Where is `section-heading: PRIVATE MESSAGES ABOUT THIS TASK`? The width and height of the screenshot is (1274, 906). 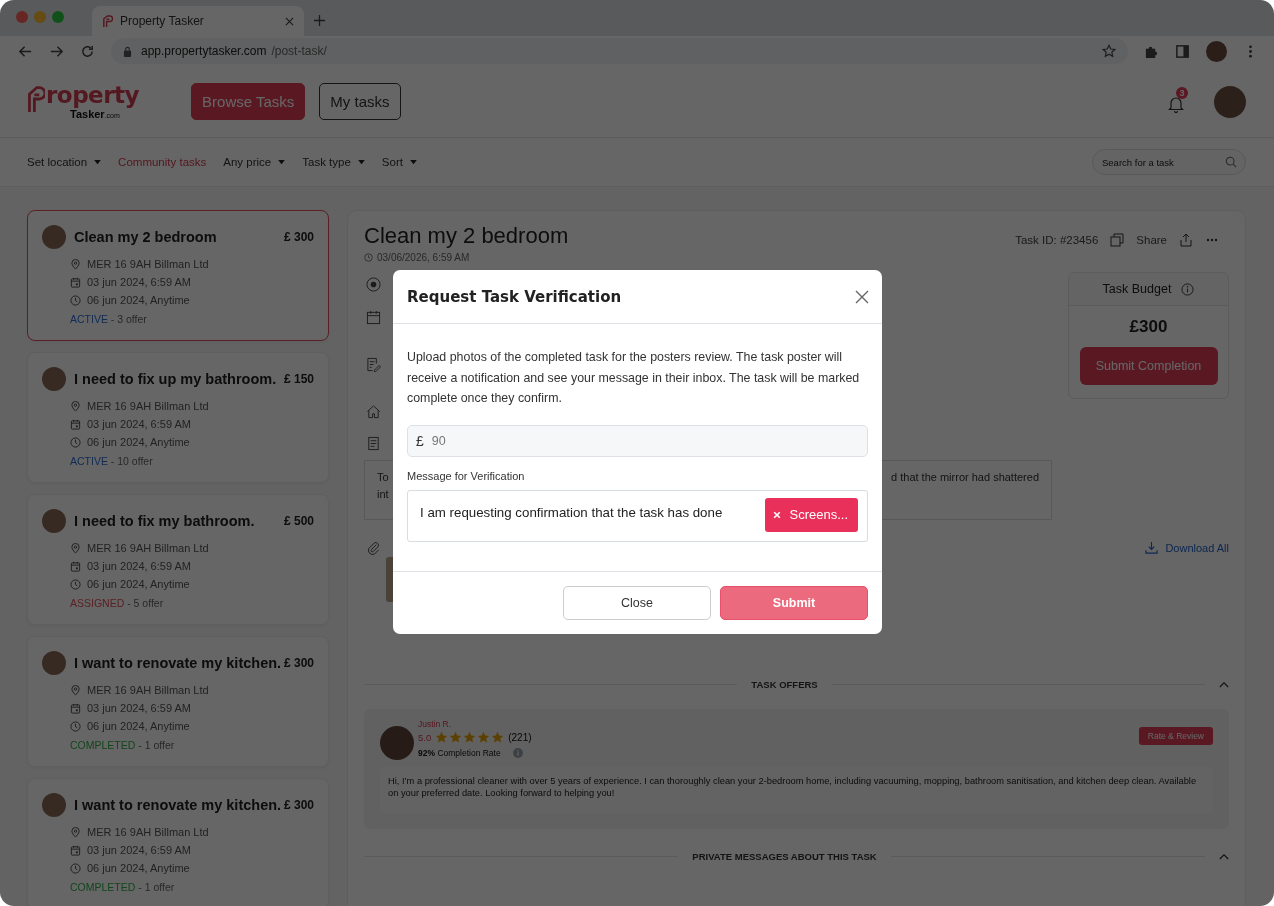
section-heading: PRIVATE MESSAGES ABOUT THIS TASK is located at coordinates (784, 856).